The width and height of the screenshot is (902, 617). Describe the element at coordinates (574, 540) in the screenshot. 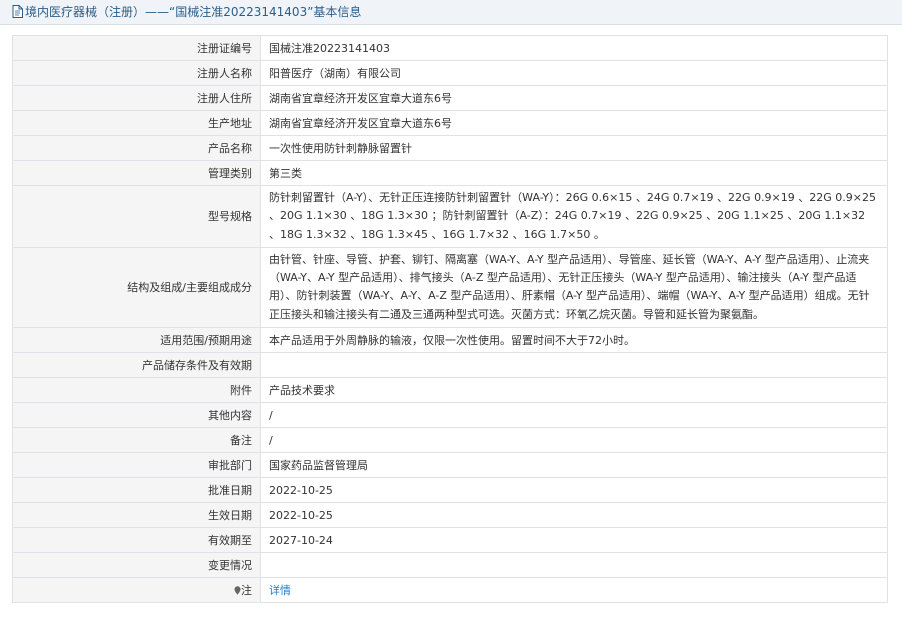

I see `row-value: 2027-10-24` at that location.